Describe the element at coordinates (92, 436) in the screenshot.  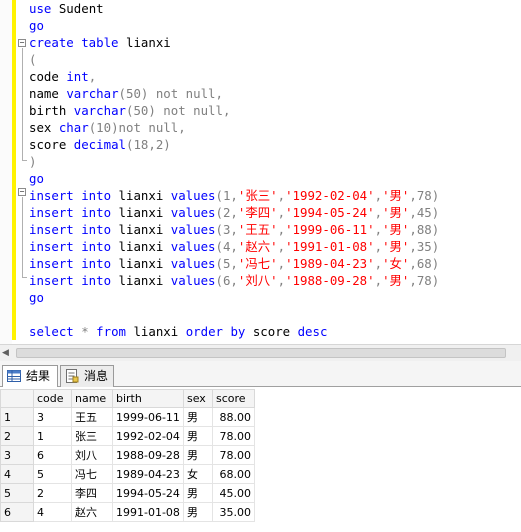
I see `cell-name: 张三` at that location.